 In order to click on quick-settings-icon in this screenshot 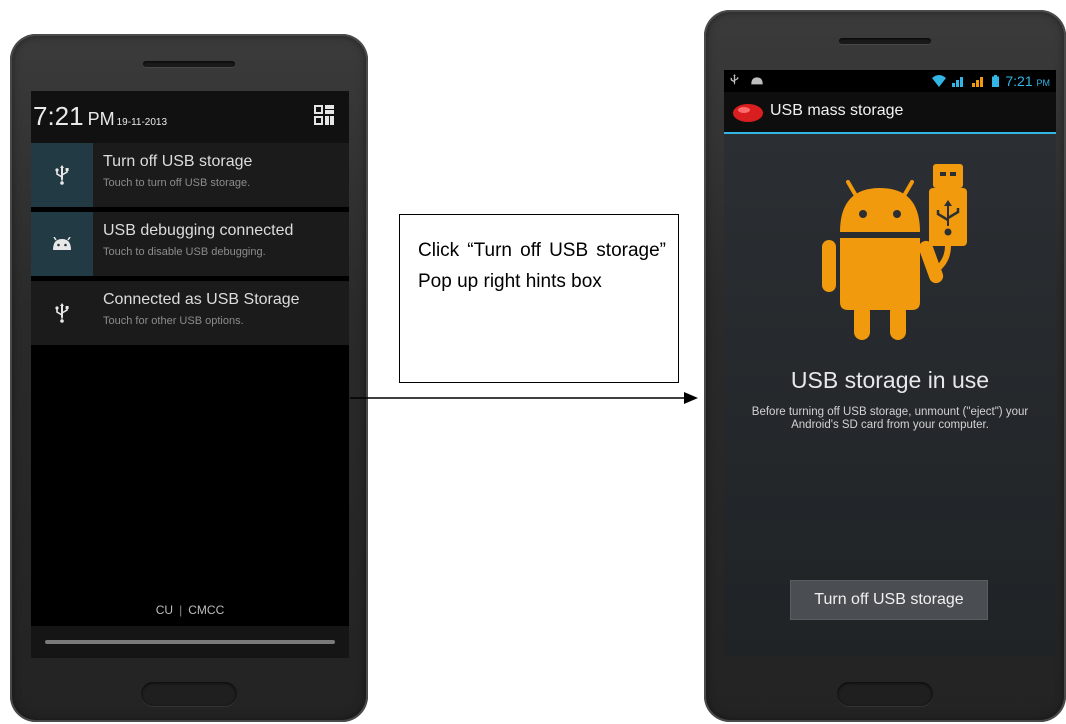, I will do `click(324, 115)`.